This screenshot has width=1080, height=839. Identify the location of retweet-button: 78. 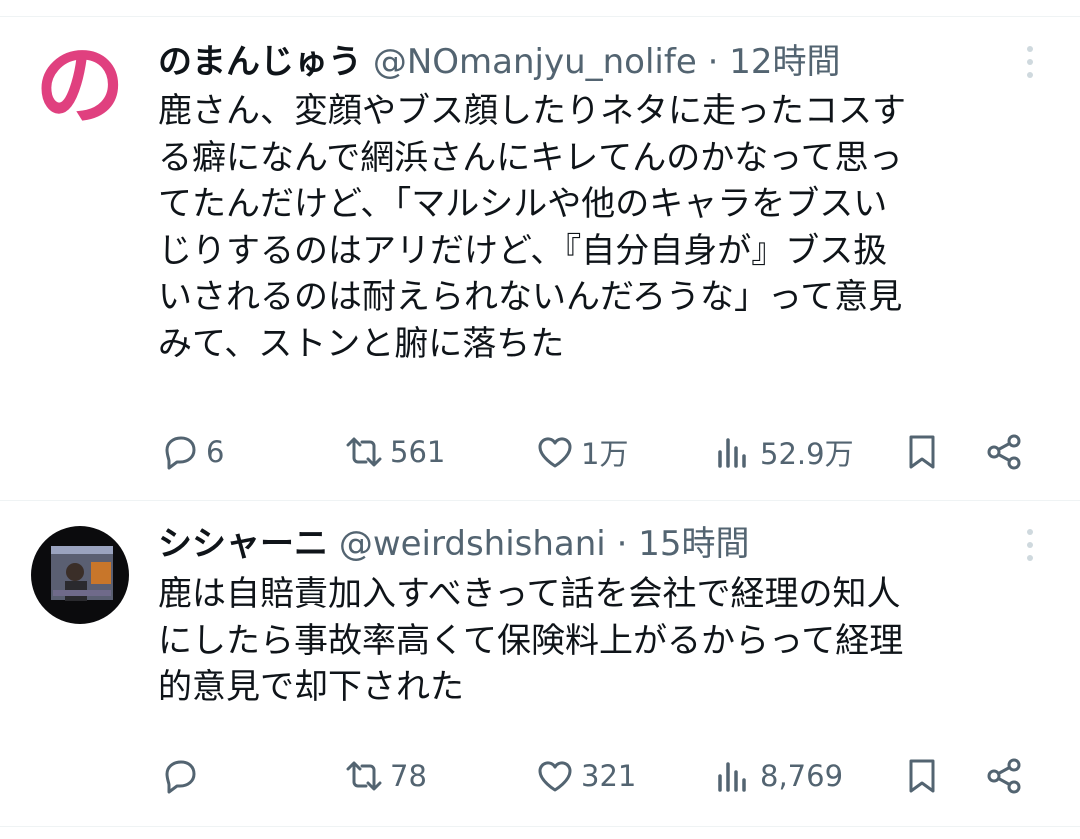
(385, 776).